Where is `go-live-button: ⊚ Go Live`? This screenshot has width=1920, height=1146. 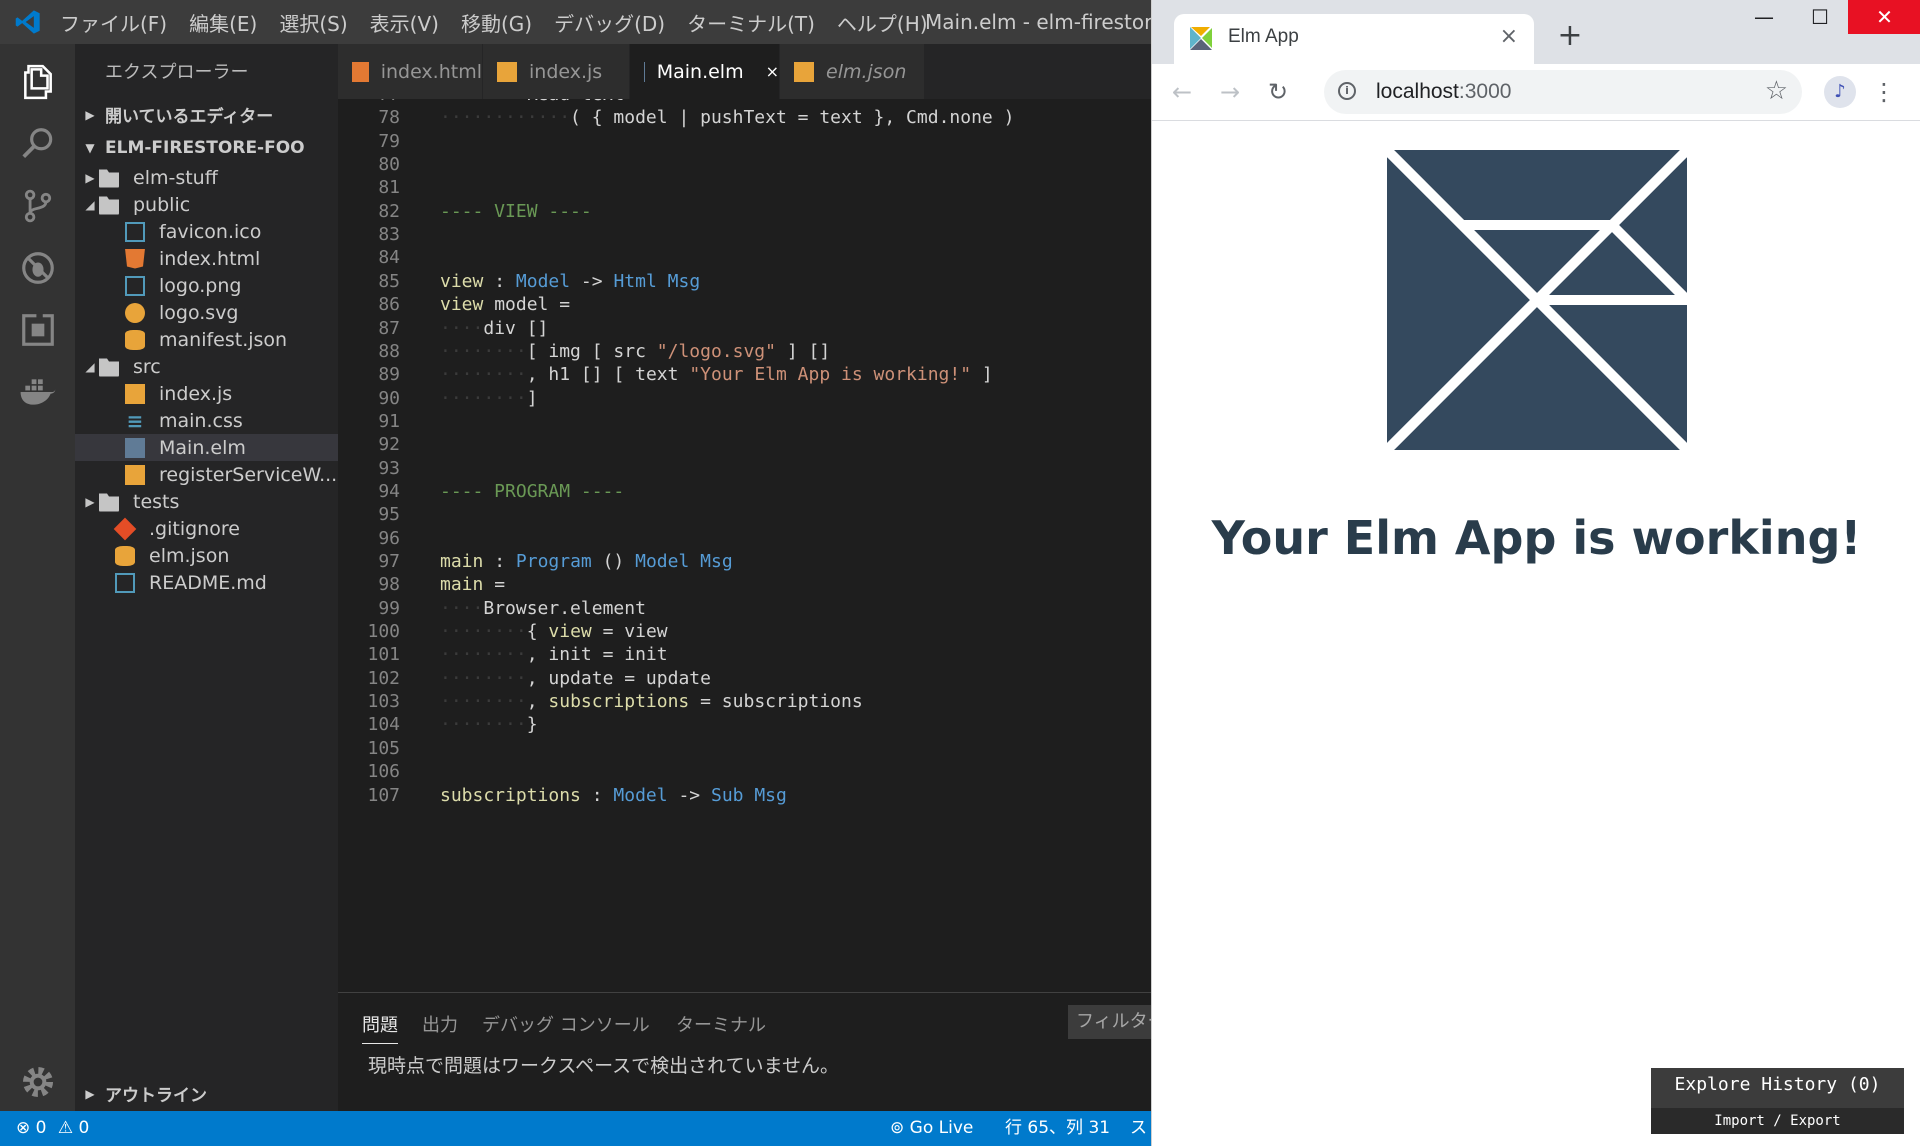 go-live-button: ⊚ Go Live is located at coordinates (931, 1128).